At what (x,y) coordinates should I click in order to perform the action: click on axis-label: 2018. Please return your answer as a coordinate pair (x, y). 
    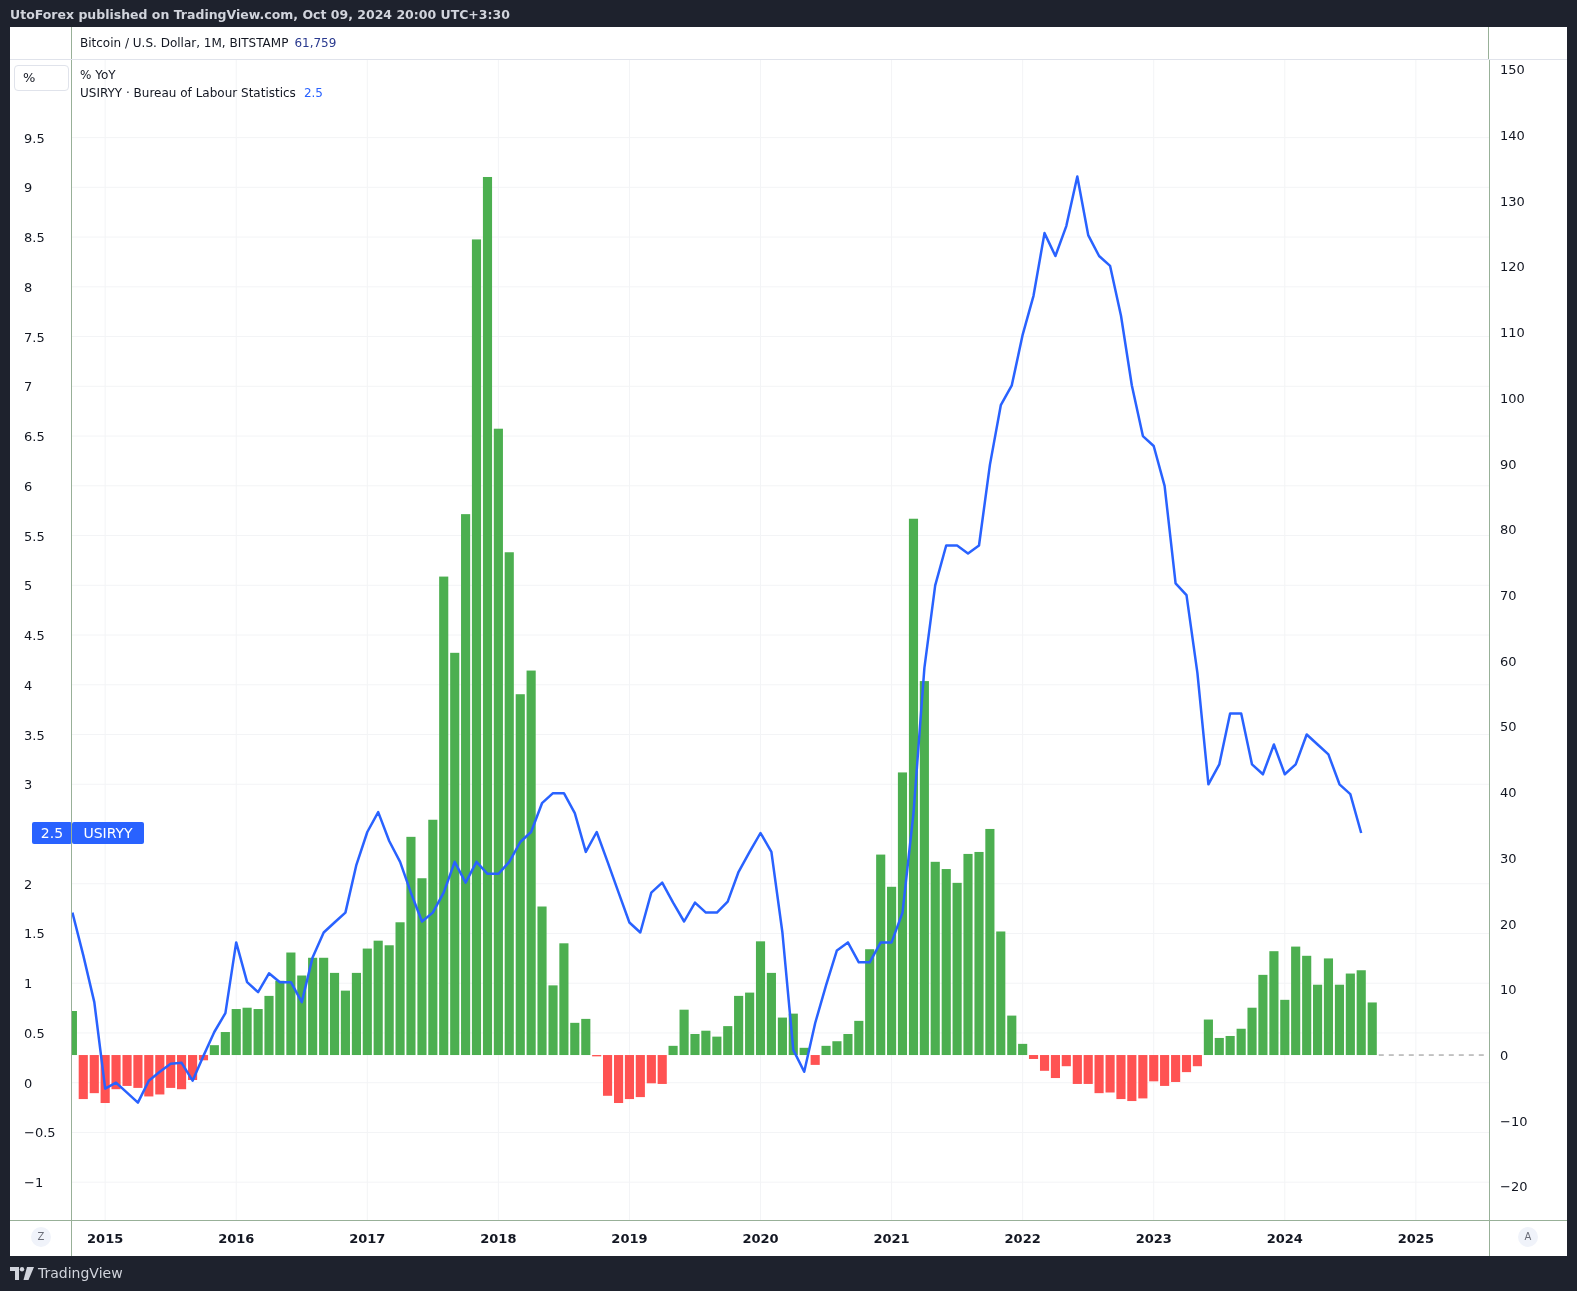
    Looking at the image, I should click on (498, 1238).